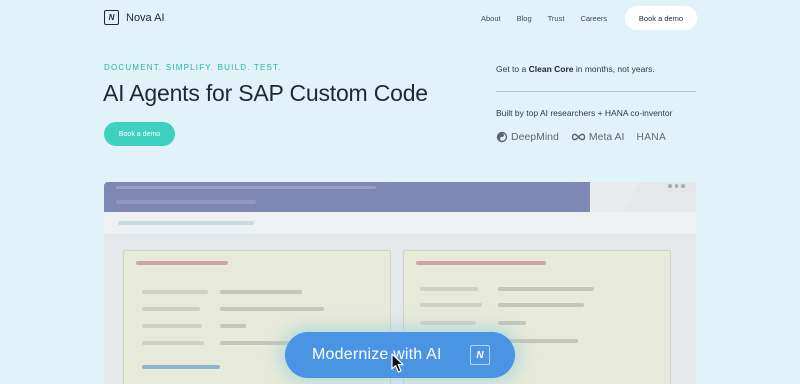 The image size is (800, 384). Describe the element at coordinates (661, 18) in the screenshot. I see `nav-book-demo-button: Book a demo` at that location.